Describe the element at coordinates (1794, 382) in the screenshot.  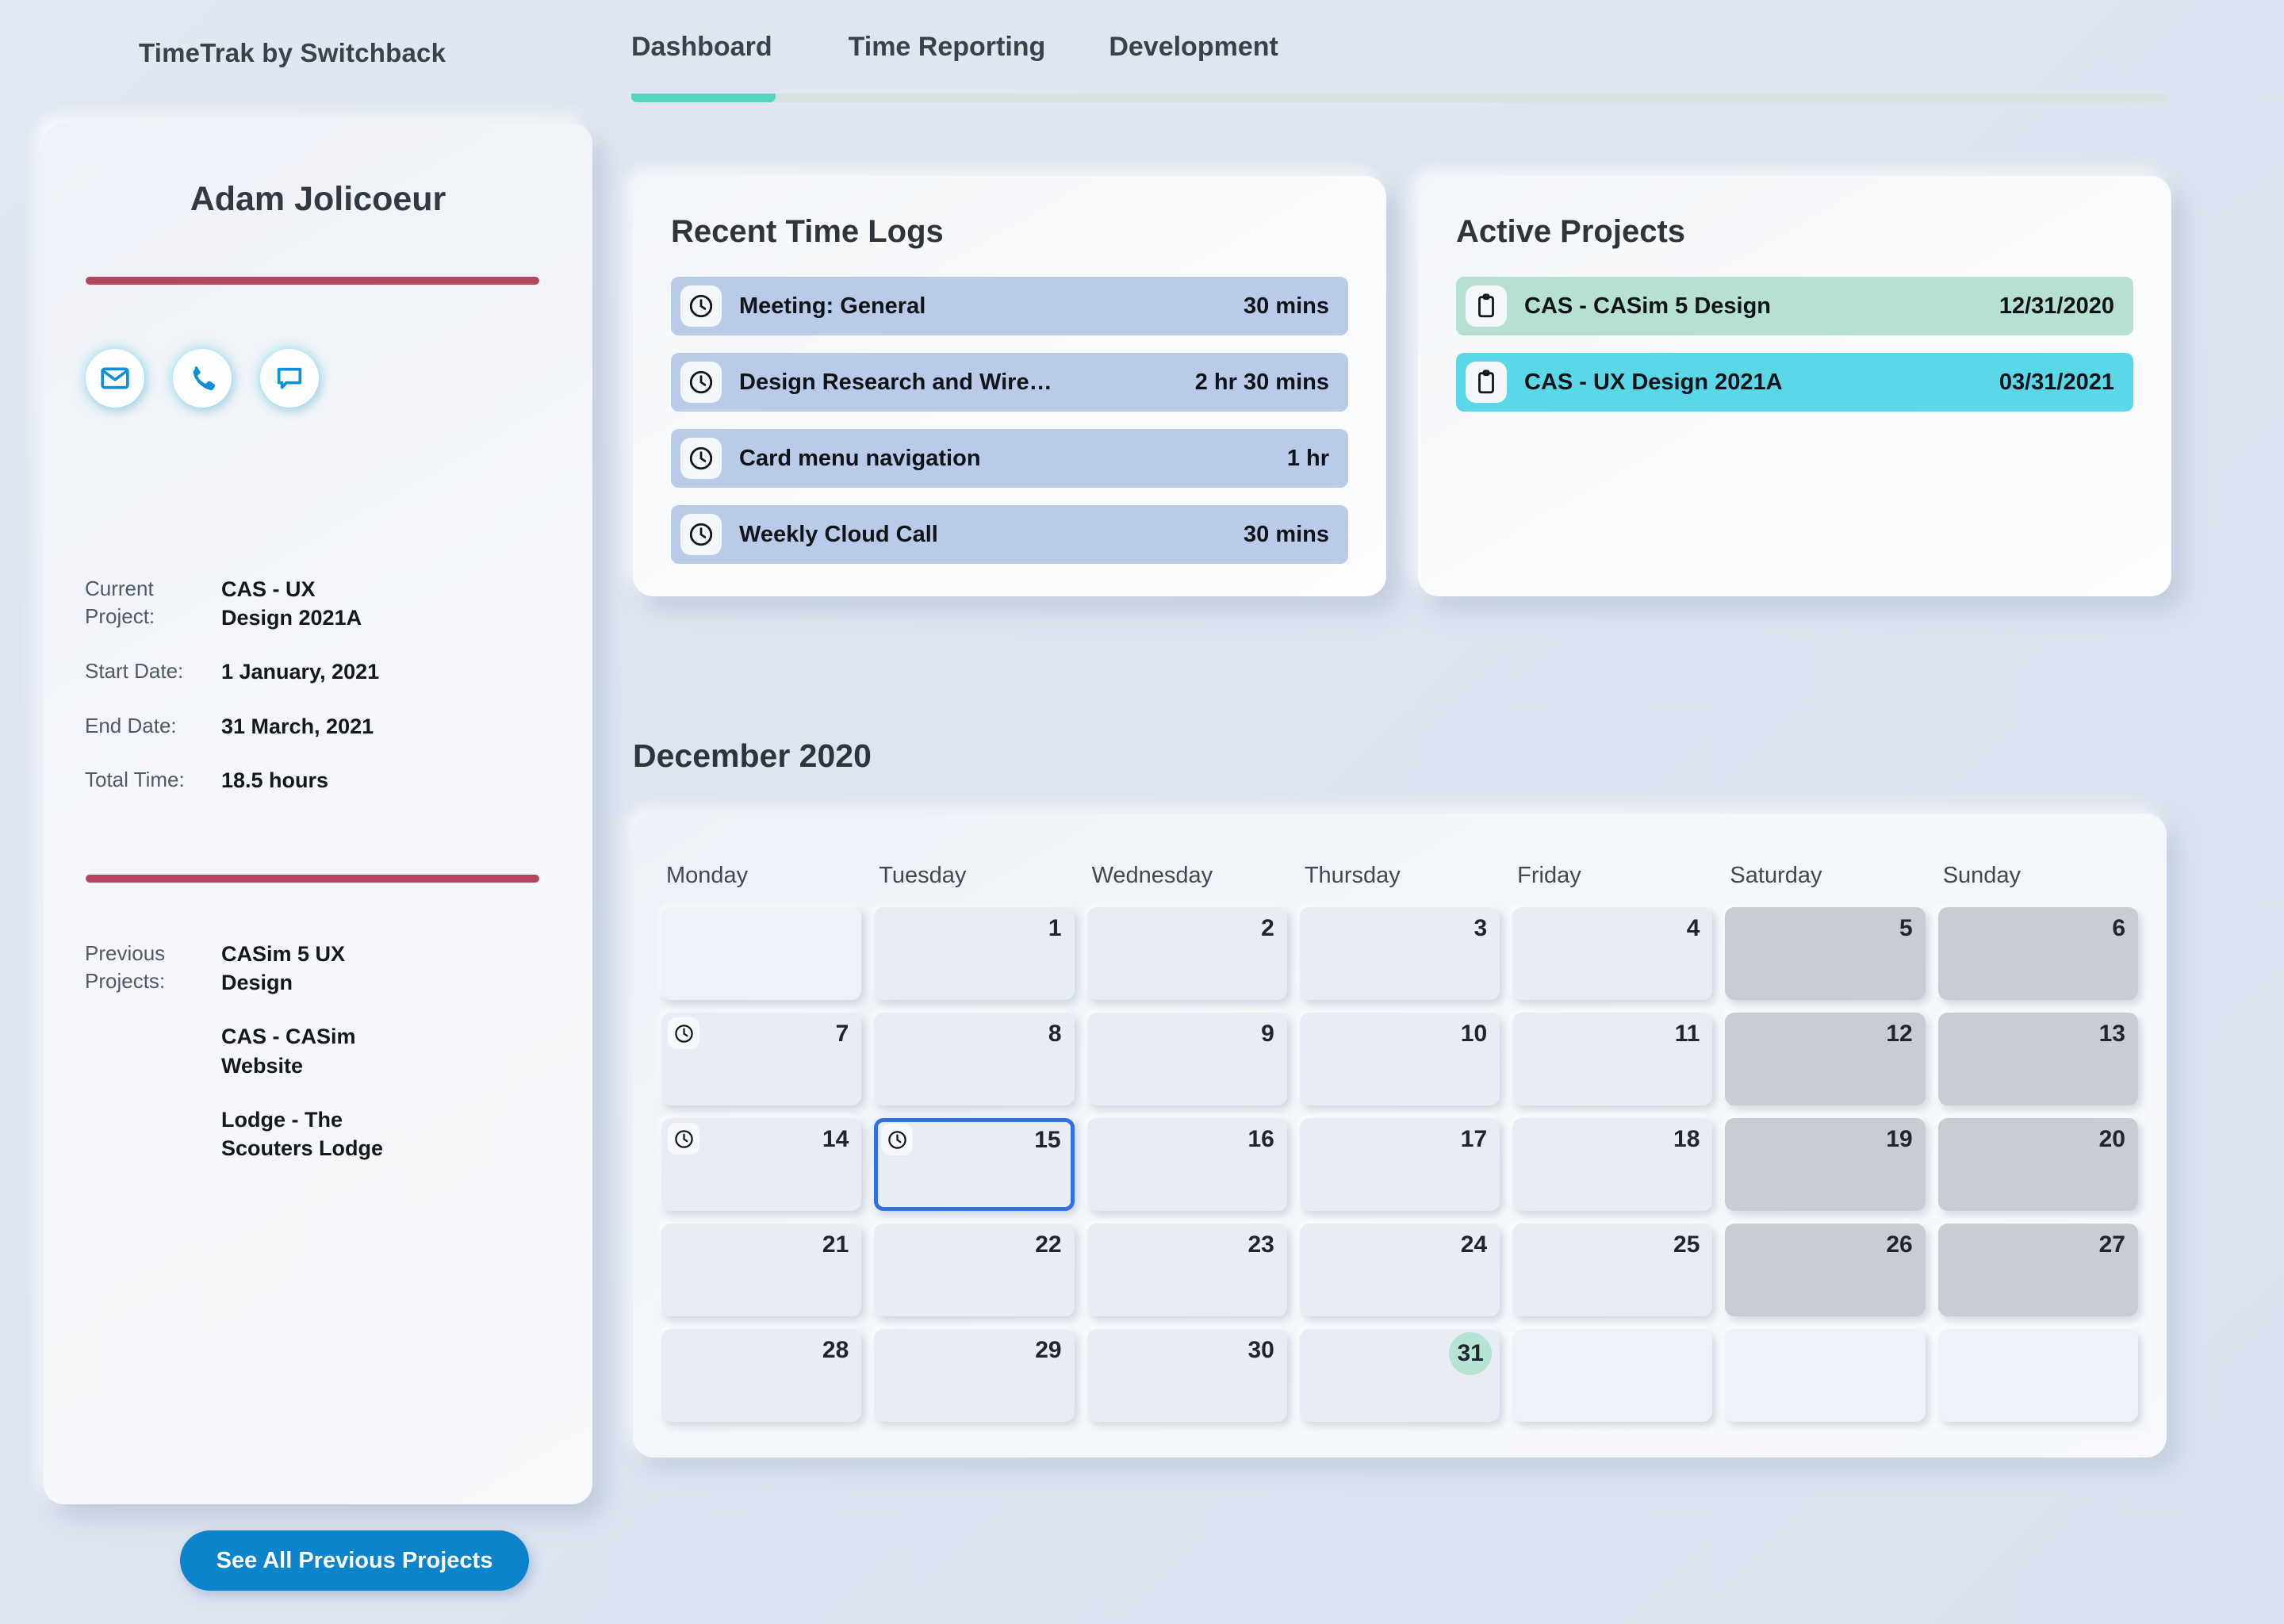
I see `list-item: CAS - UX Design 2021A 03/31/2021` at that location.